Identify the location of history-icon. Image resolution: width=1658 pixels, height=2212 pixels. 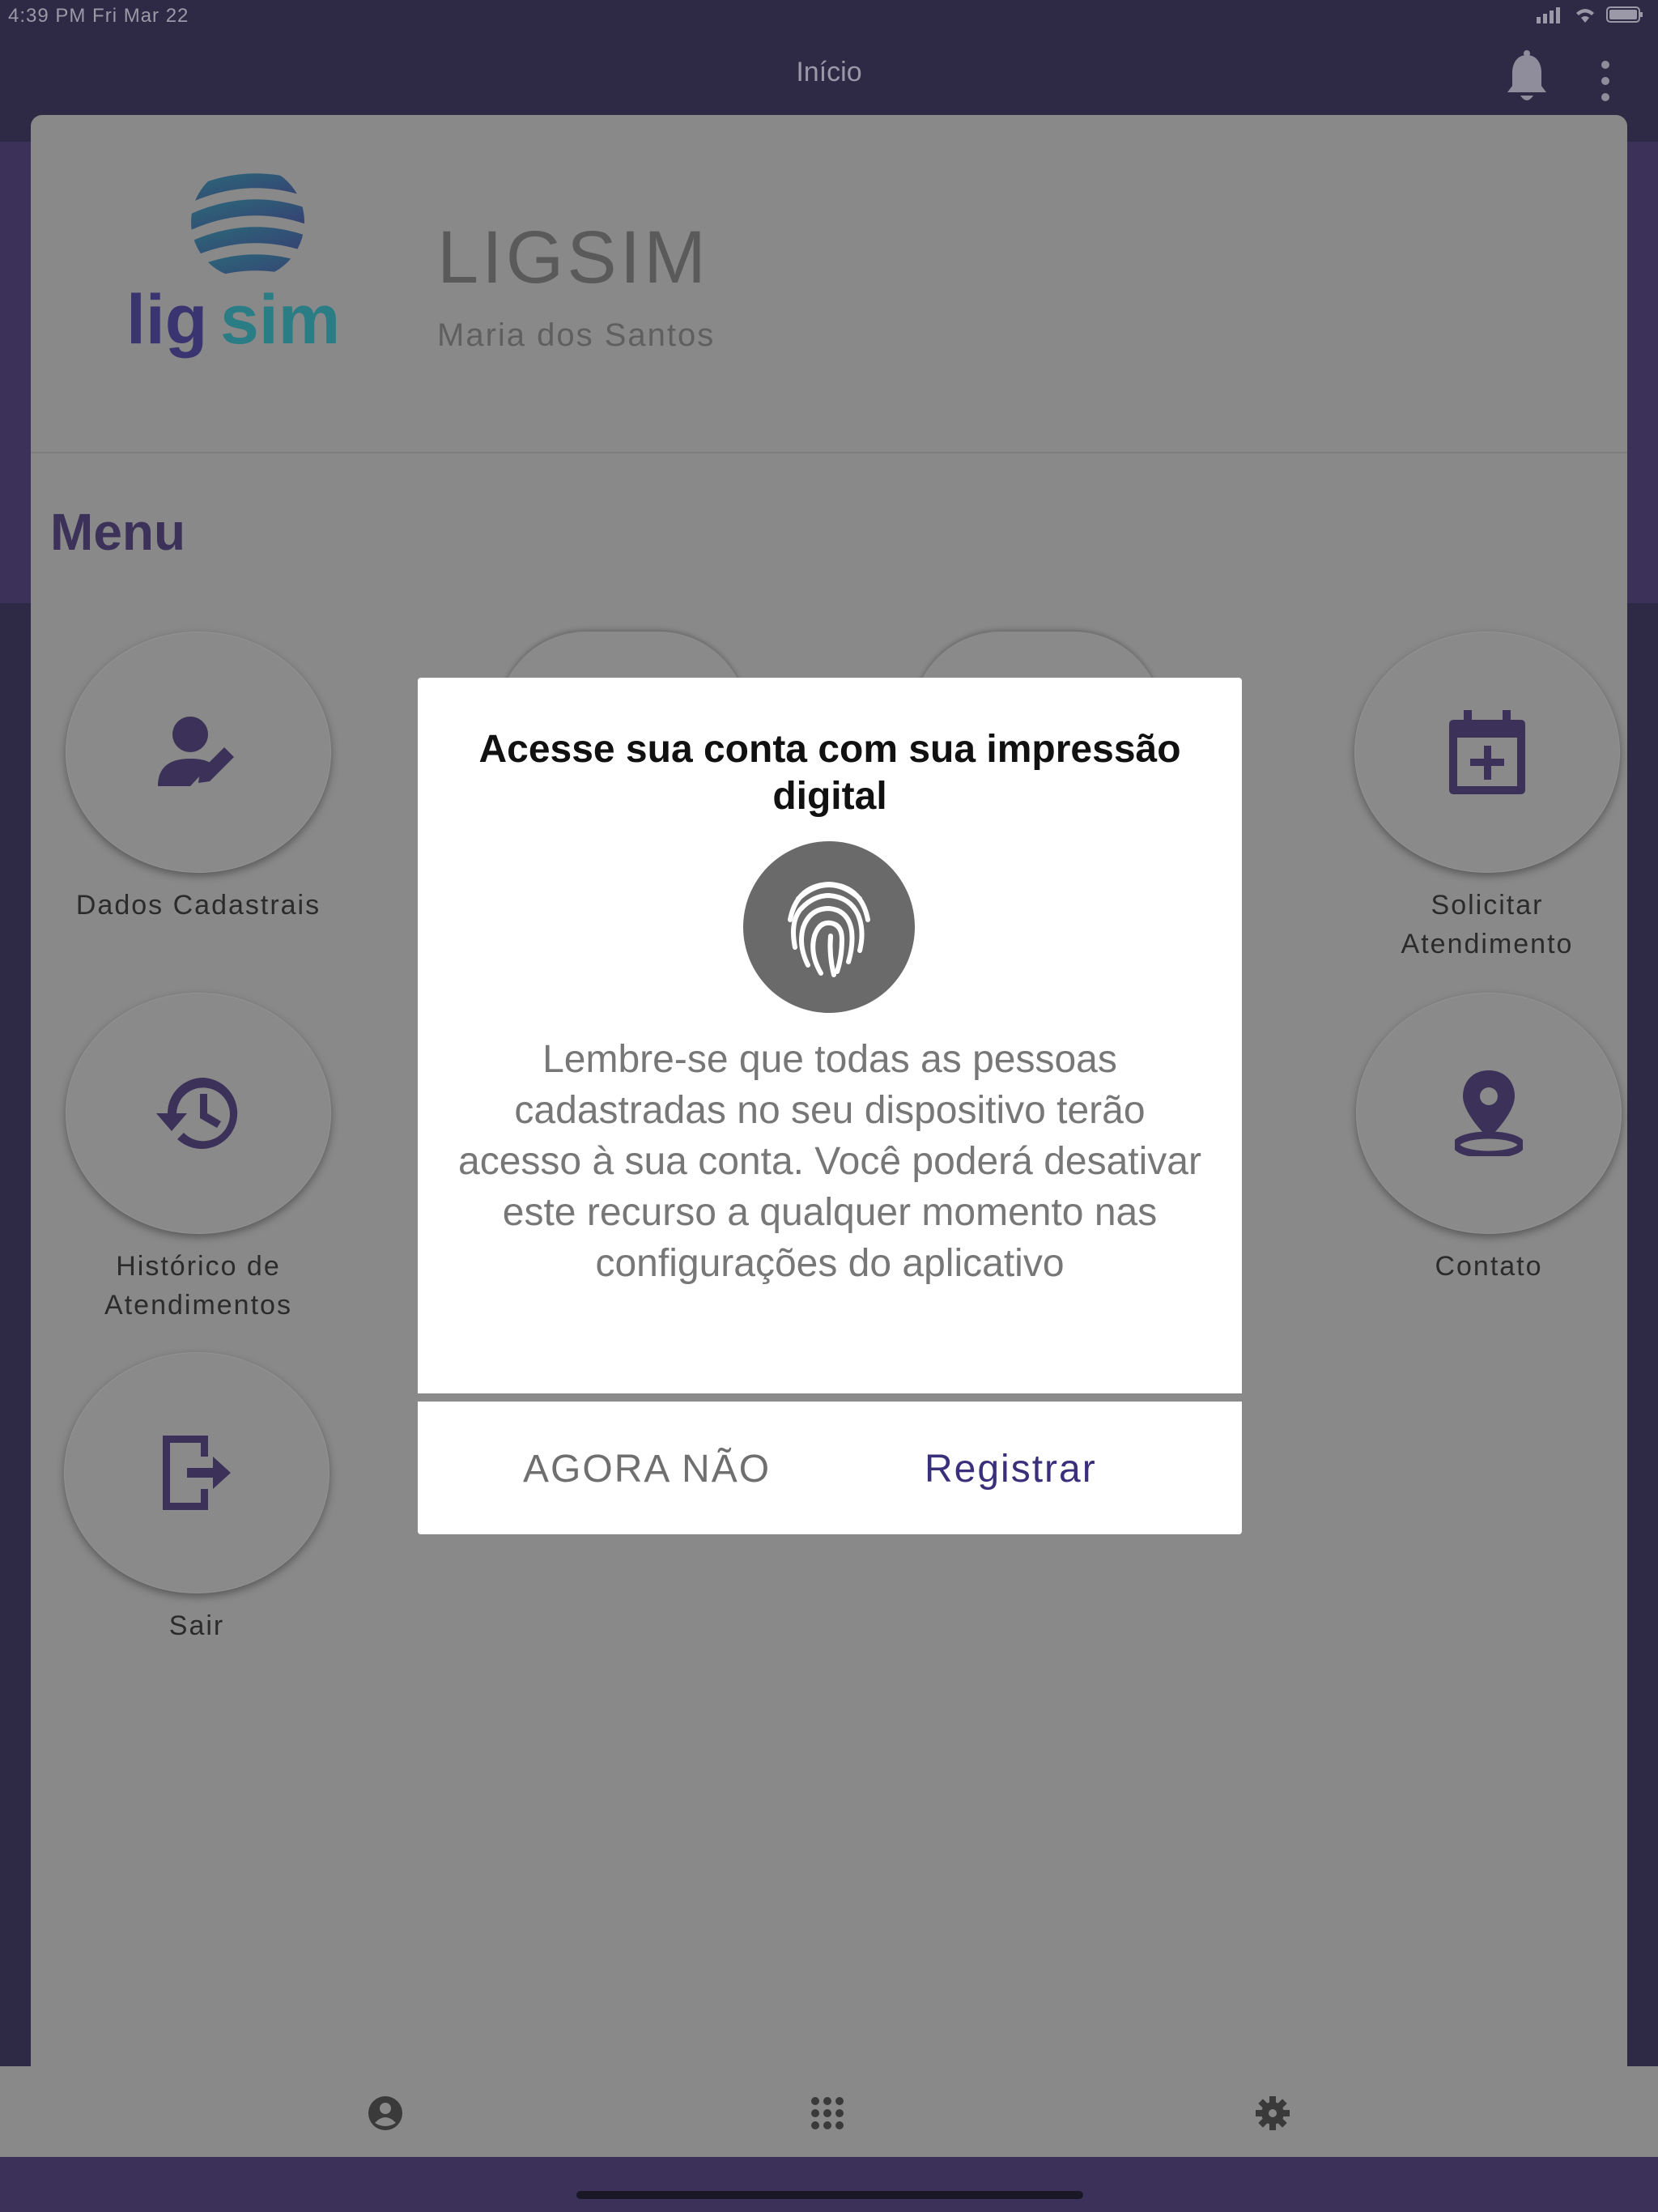
(197, 1113).